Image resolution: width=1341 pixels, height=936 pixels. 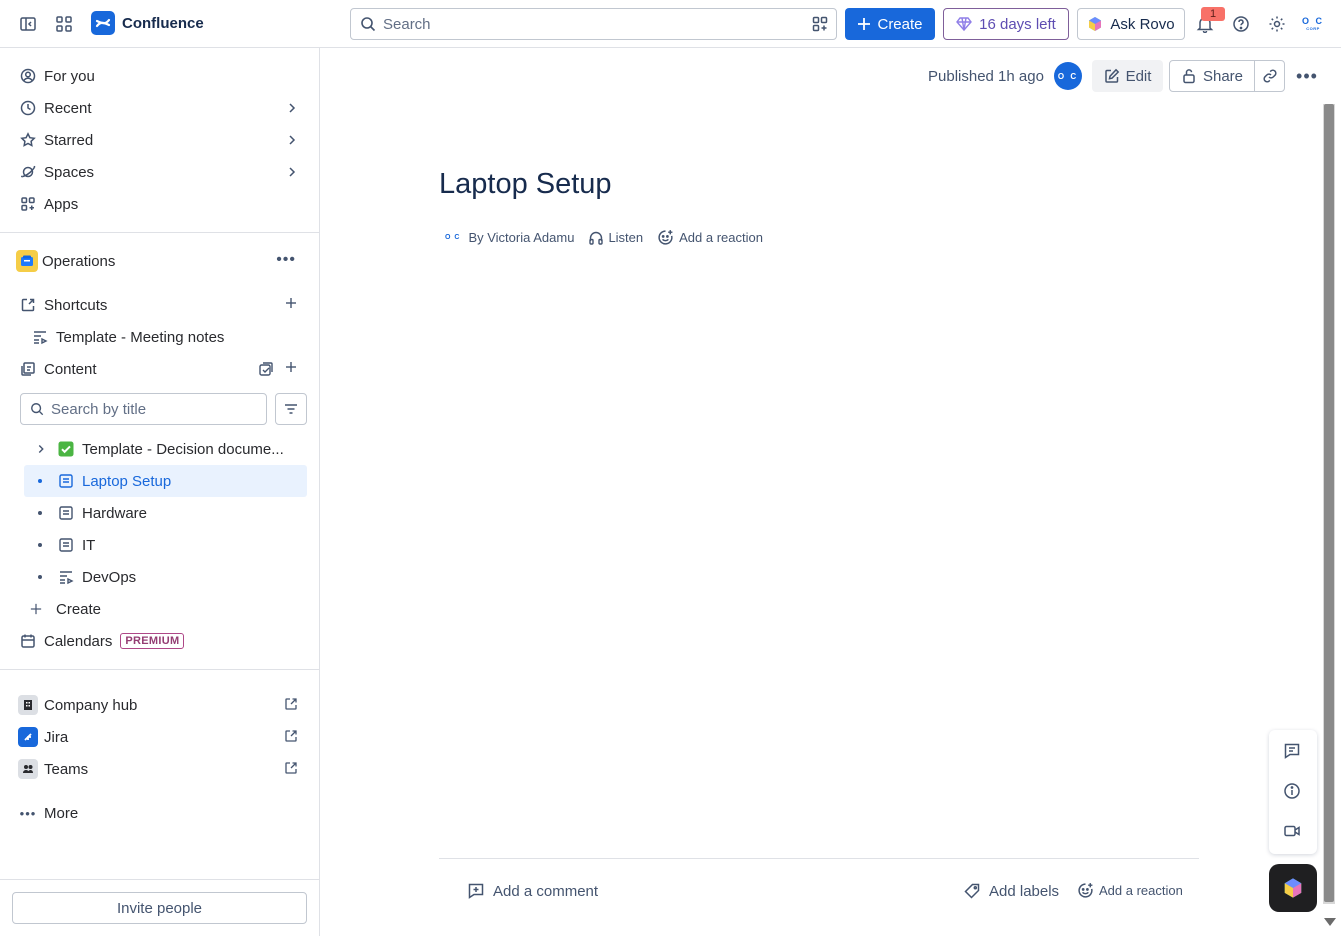 What do you see at coordinates (1223, 76) in the screenshot?
I see `share-button-label: Share` at bounding box center [1223, 76].